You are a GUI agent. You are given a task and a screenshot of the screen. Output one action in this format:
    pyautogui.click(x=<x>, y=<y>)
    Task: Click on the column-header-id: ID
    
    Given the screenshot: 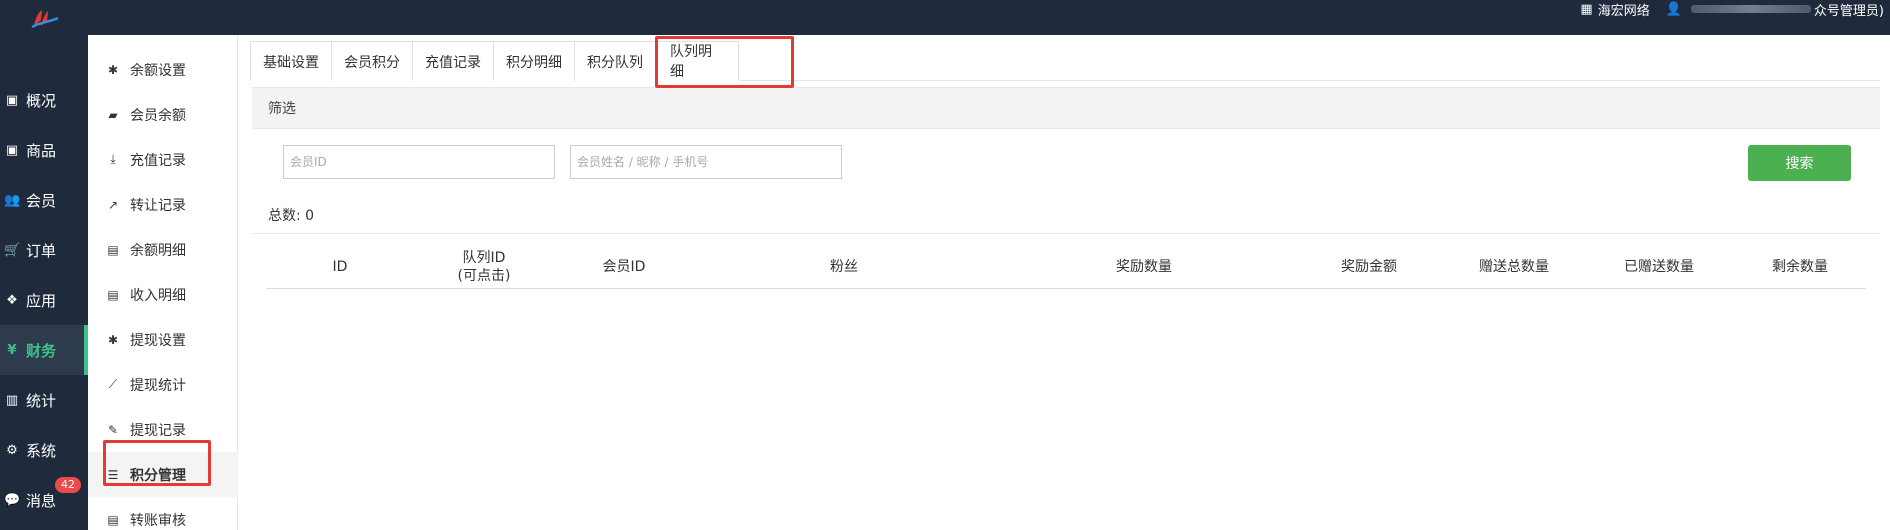 What is the action you would take?
    pyautogui.click(x=340, y=267)
    